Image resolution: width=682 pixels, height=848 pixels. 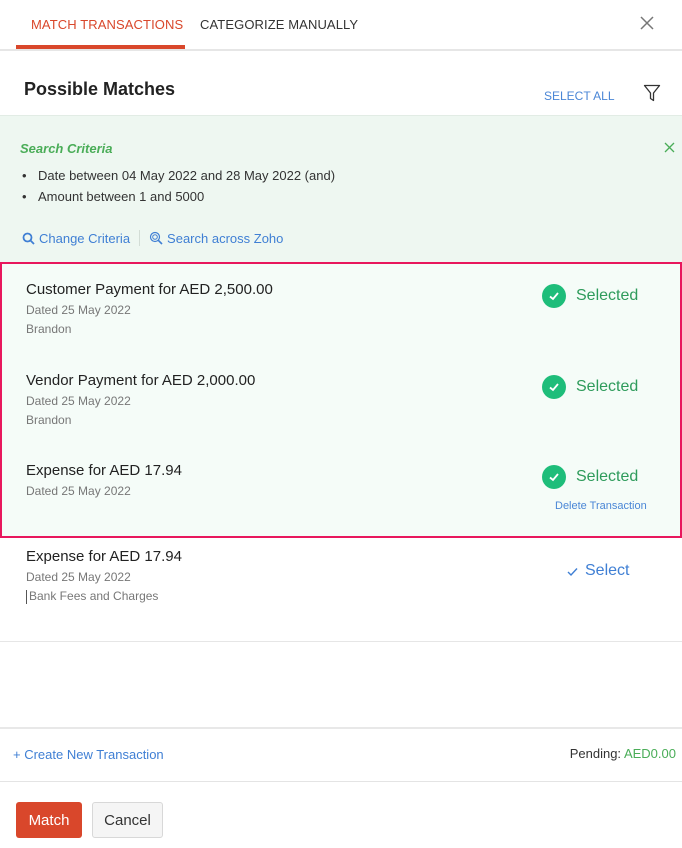 I want to click on match-account: Bank Fees and Charges, so click(x=104, y=596).